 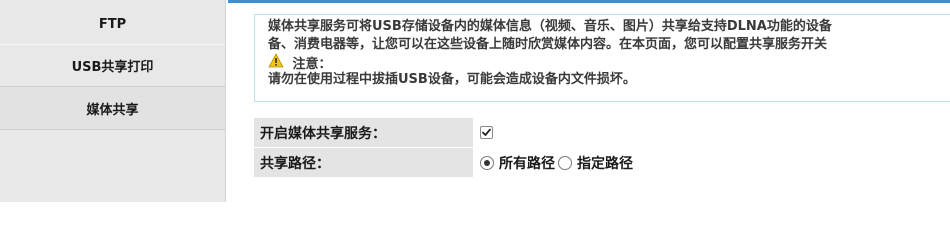 I want to click on warning-title: 注意：, so click(x=312, y=64).